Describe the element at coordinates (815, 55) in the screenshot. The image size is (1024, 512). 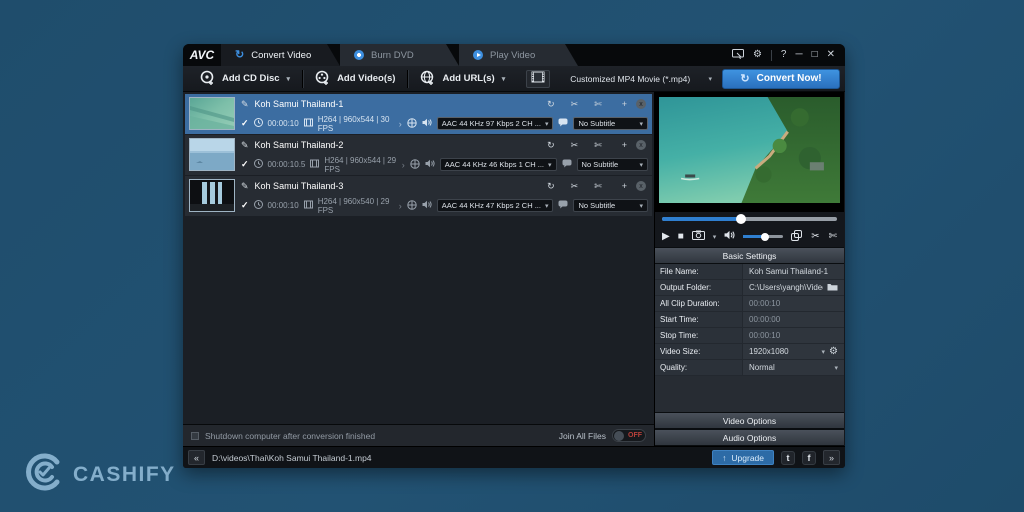
I see `maximize-button: □` at that location.